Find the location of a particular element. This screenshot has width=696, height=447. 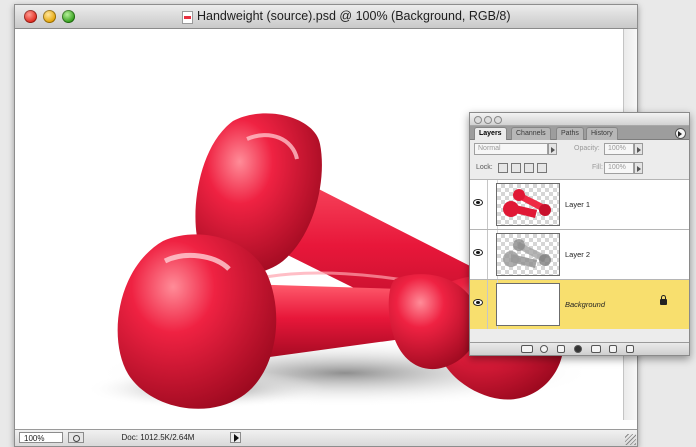

lock-row: Lock: Fill: 100% is located at coordinates (579, 168).